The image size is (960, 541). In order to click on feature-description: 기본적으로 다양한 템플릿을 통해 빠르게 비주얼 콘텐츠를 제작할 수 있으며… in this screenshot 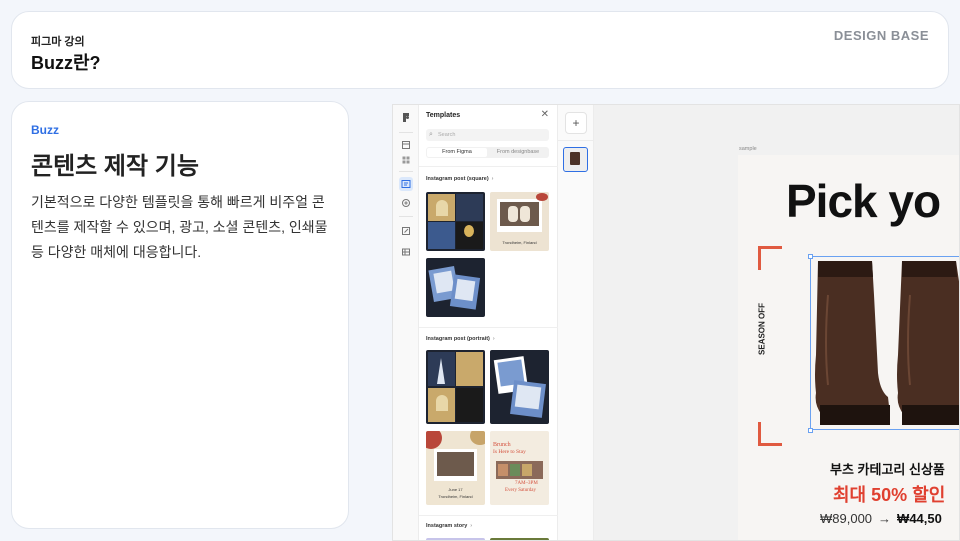, I will do `click(179, 227)`.